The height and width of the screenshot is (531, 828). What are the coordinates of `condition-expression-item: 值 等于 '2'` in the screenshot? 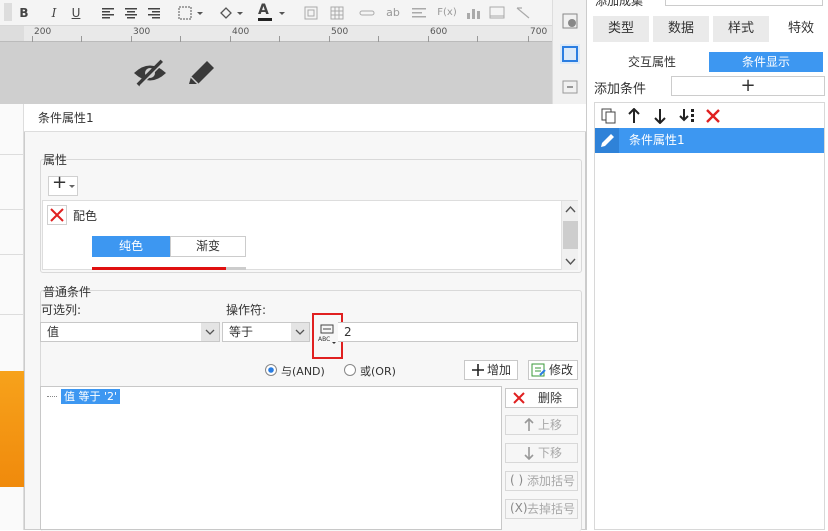 It's located at (91, 396).